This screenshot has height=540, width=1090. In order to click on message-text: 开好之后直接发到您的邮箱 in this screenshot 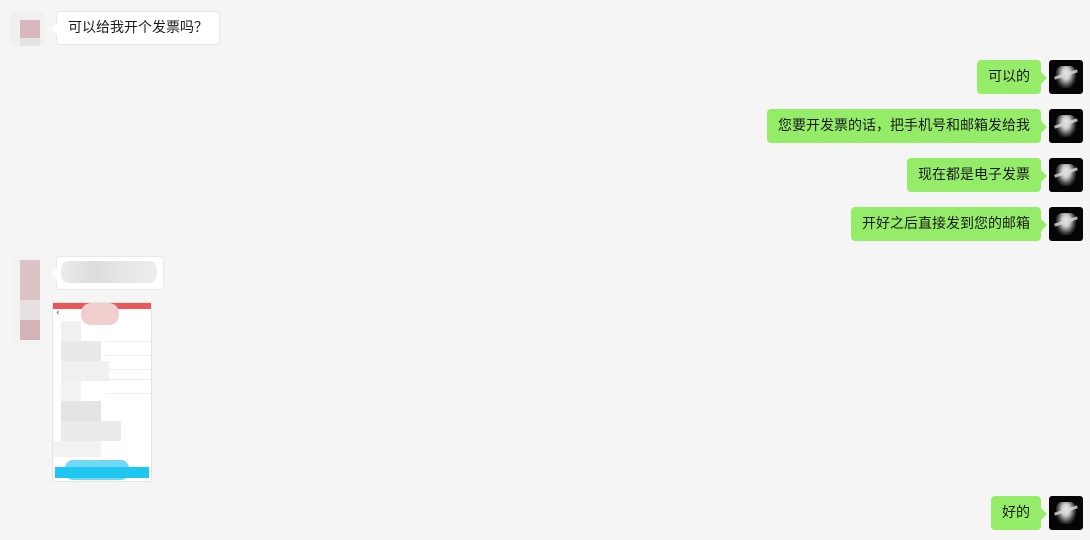, I will do `click(946, 224)`.